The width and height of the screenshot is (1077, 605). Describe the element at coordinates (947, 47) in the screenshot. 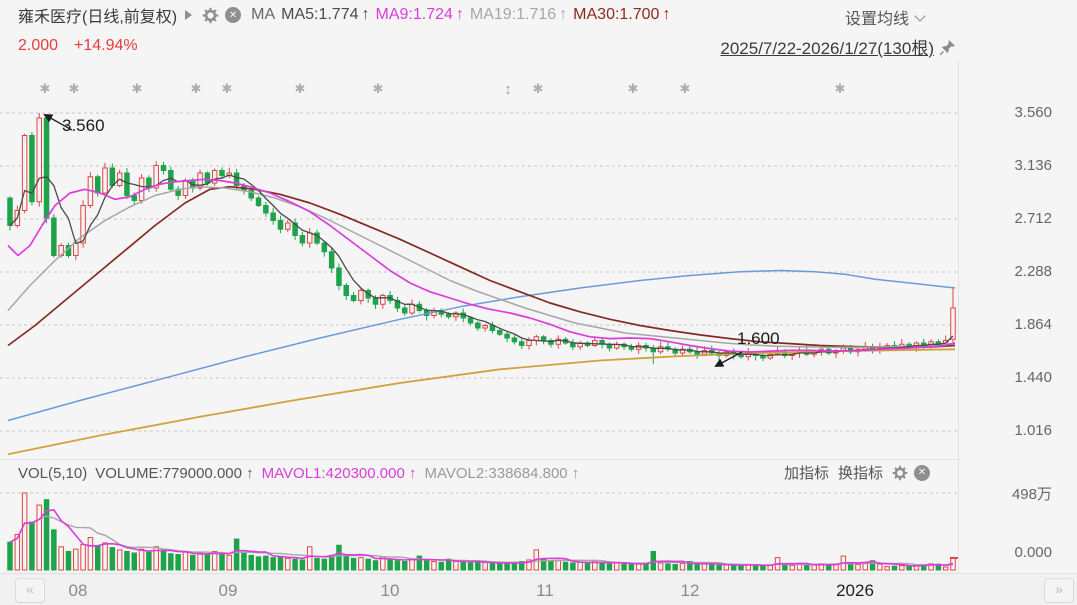

I see `pin-icon` at that location.